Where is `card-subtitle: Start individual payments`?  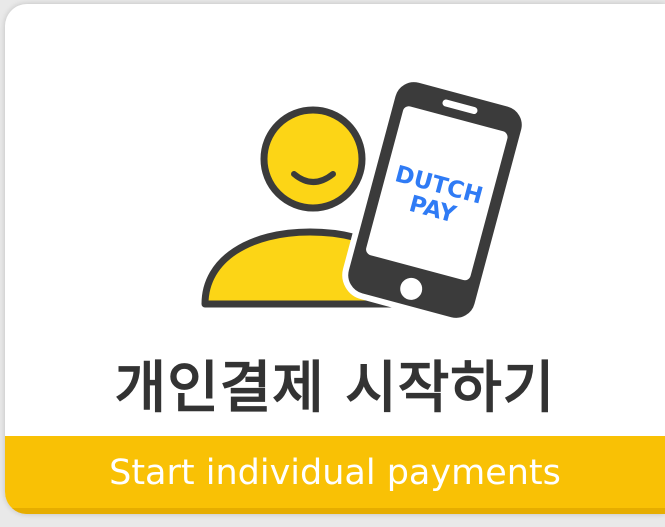
card-subtitle: Start individual payments is located at coordinates (335, 473).